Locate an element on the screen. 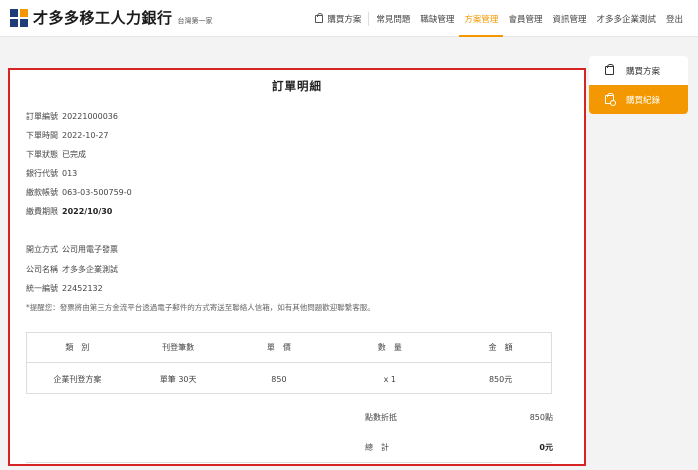  sidebar-item-purchase-history: 購買紀錄 is located at coordinates (638, 99).